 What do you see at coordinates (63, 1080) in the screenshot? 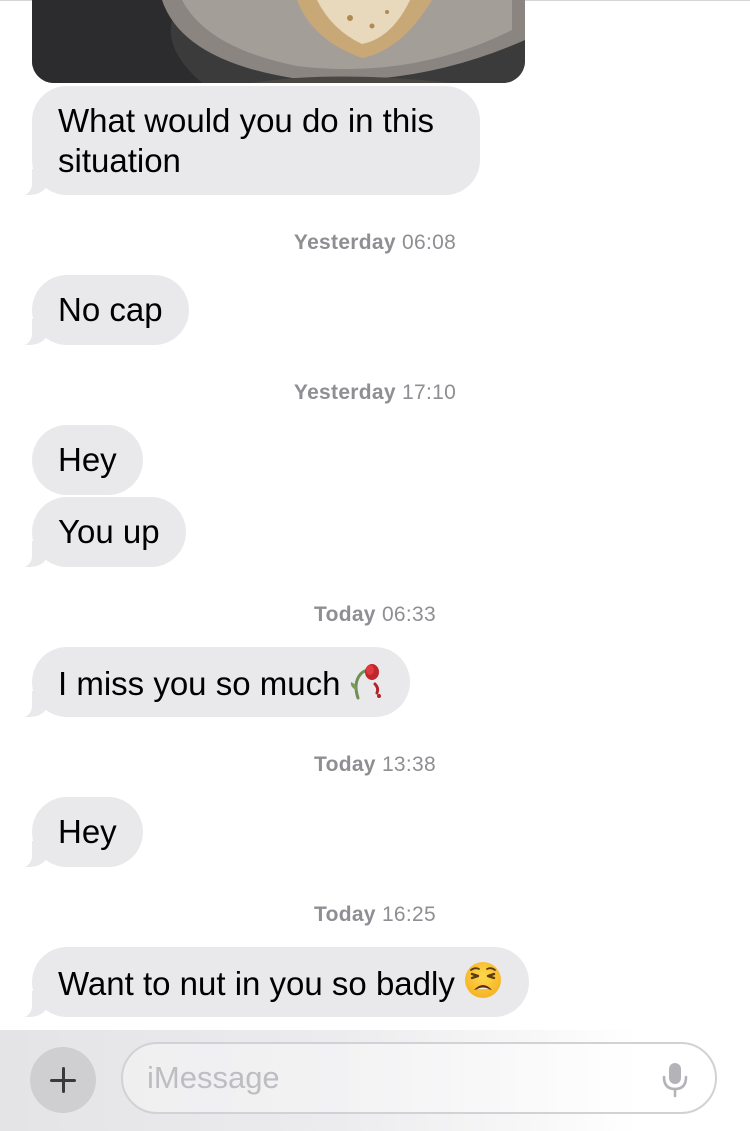
I see `plus-icon` at bounding box center [63, 1080].